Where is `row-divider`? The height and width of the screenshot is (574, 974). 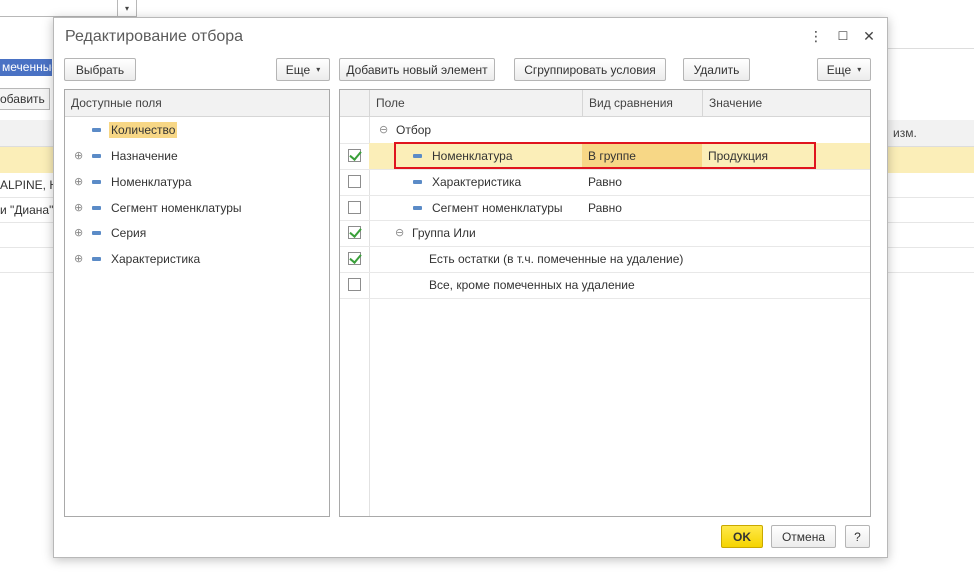 row-divider is located at coordinates (605, 298).